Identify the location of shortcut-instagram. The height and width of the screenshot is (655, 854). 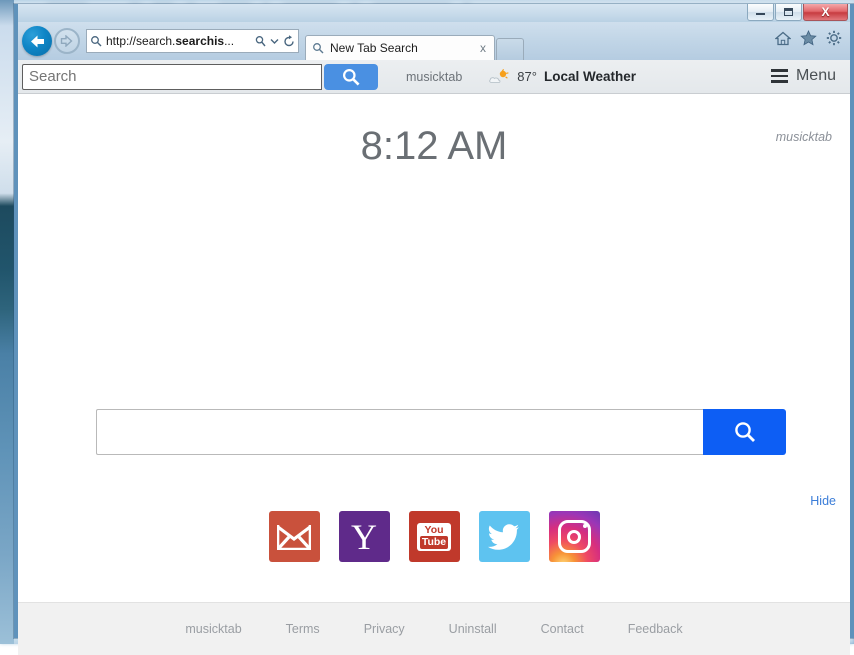
(574, 536).